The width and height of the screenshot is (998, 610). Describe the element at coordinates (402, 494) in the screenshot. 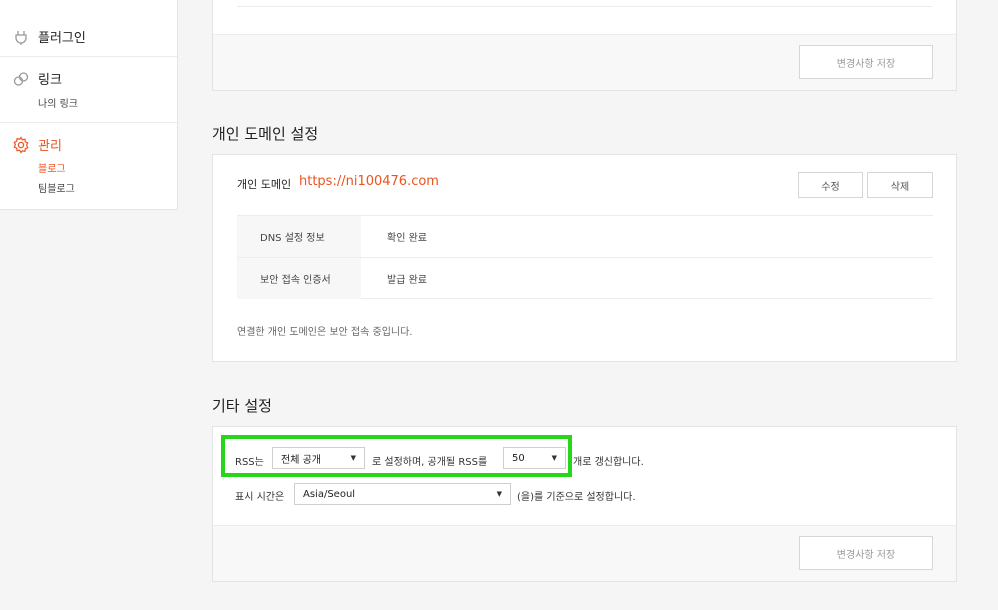

I see `timezone-select: Asia/Seoul ▼` at that location.